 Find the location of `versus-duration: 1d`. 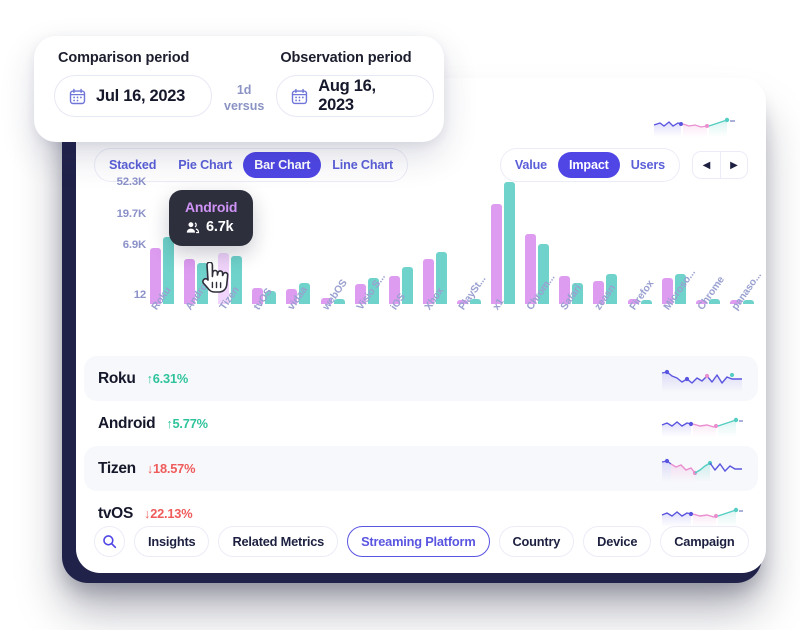

versus-duration: 1d is located at coordinates (244, 90).